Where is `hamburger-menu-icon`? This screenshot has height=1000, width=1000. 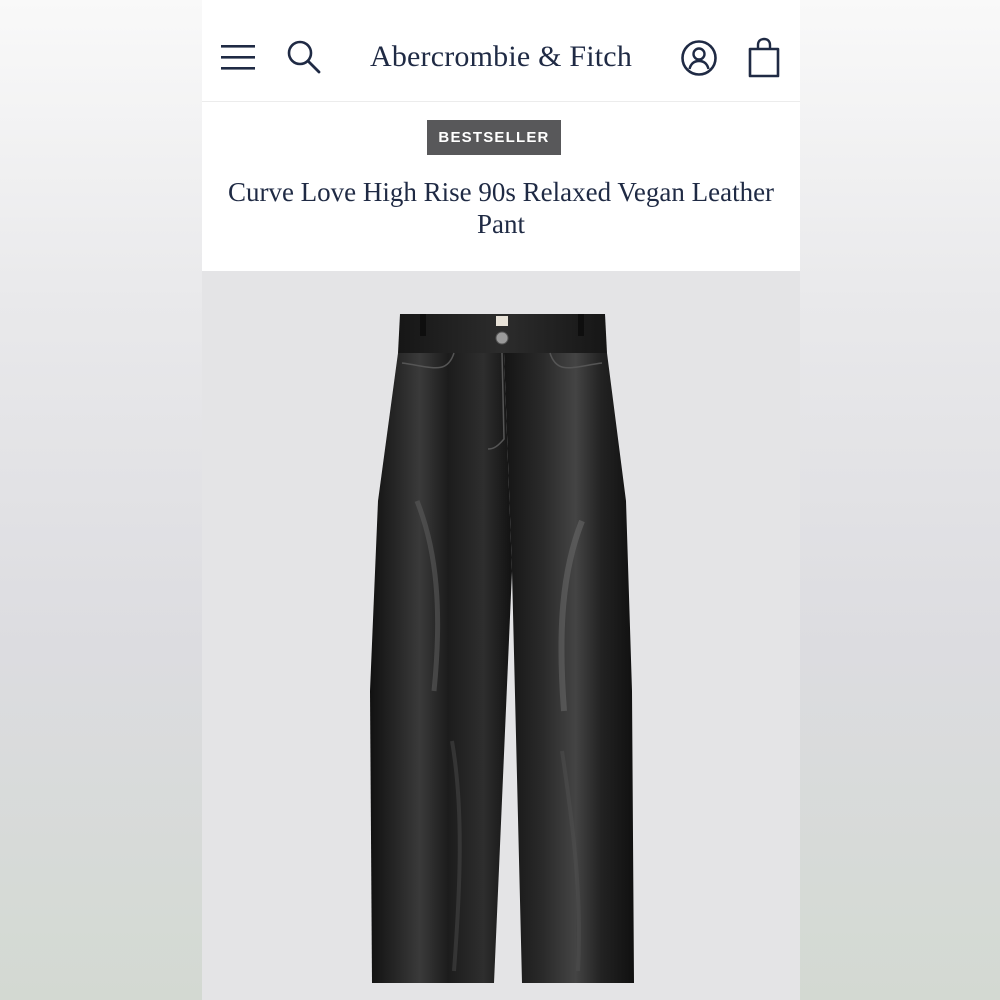
hamburger-menu-icon is located at coordinates (239, 57).